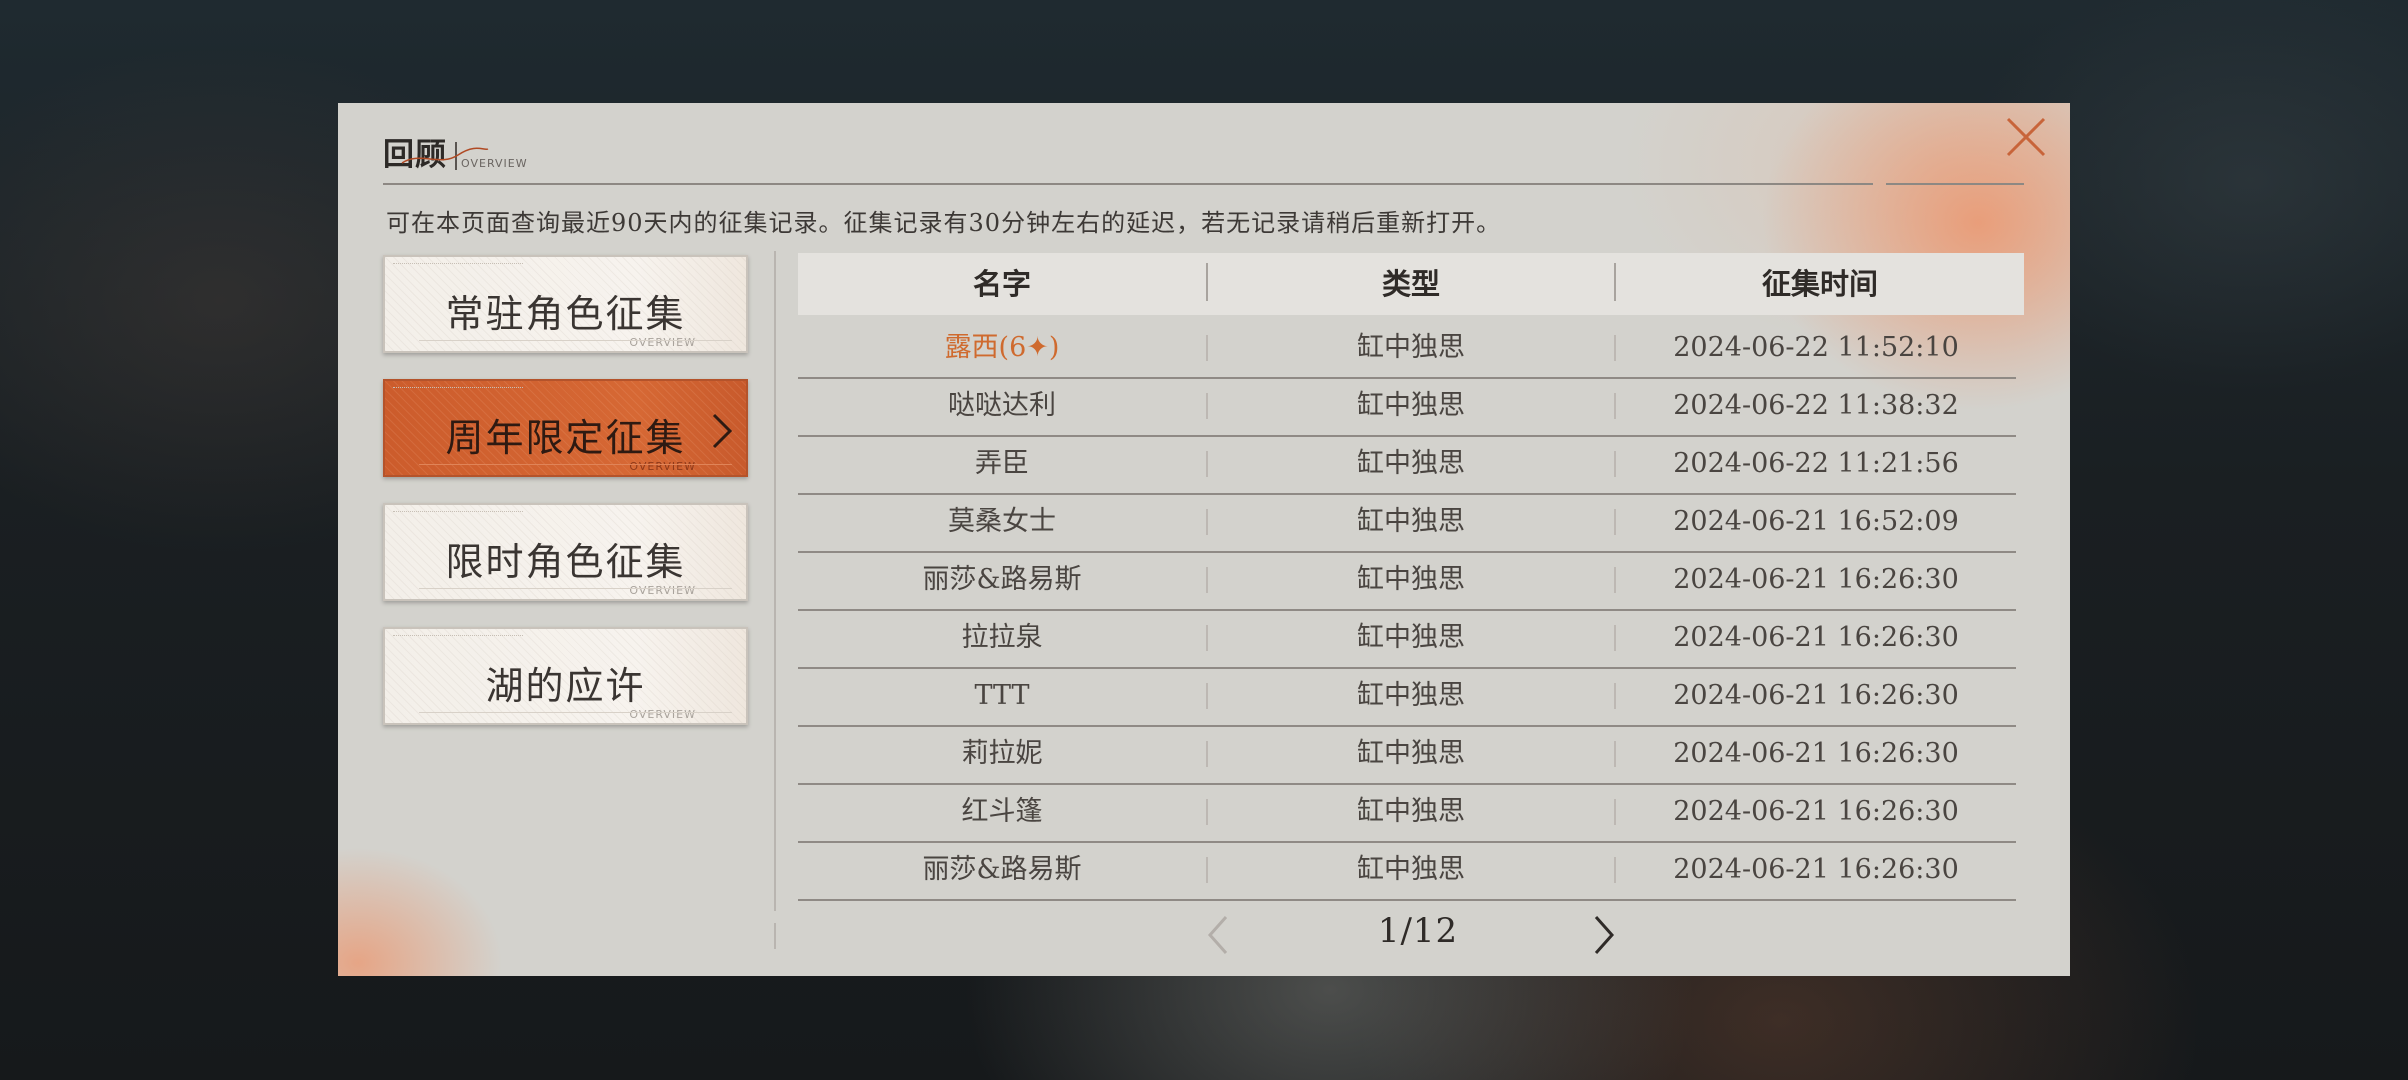  I want to click on table-row: 弄臣 缸中独思 2024-06-22 11:21:56, so click(1407, 465).